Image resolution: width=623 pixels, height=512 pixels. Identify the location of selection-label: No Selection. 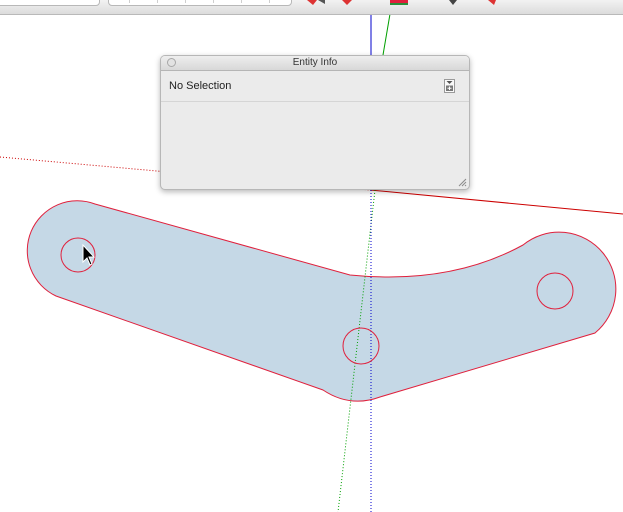
(200, 86).